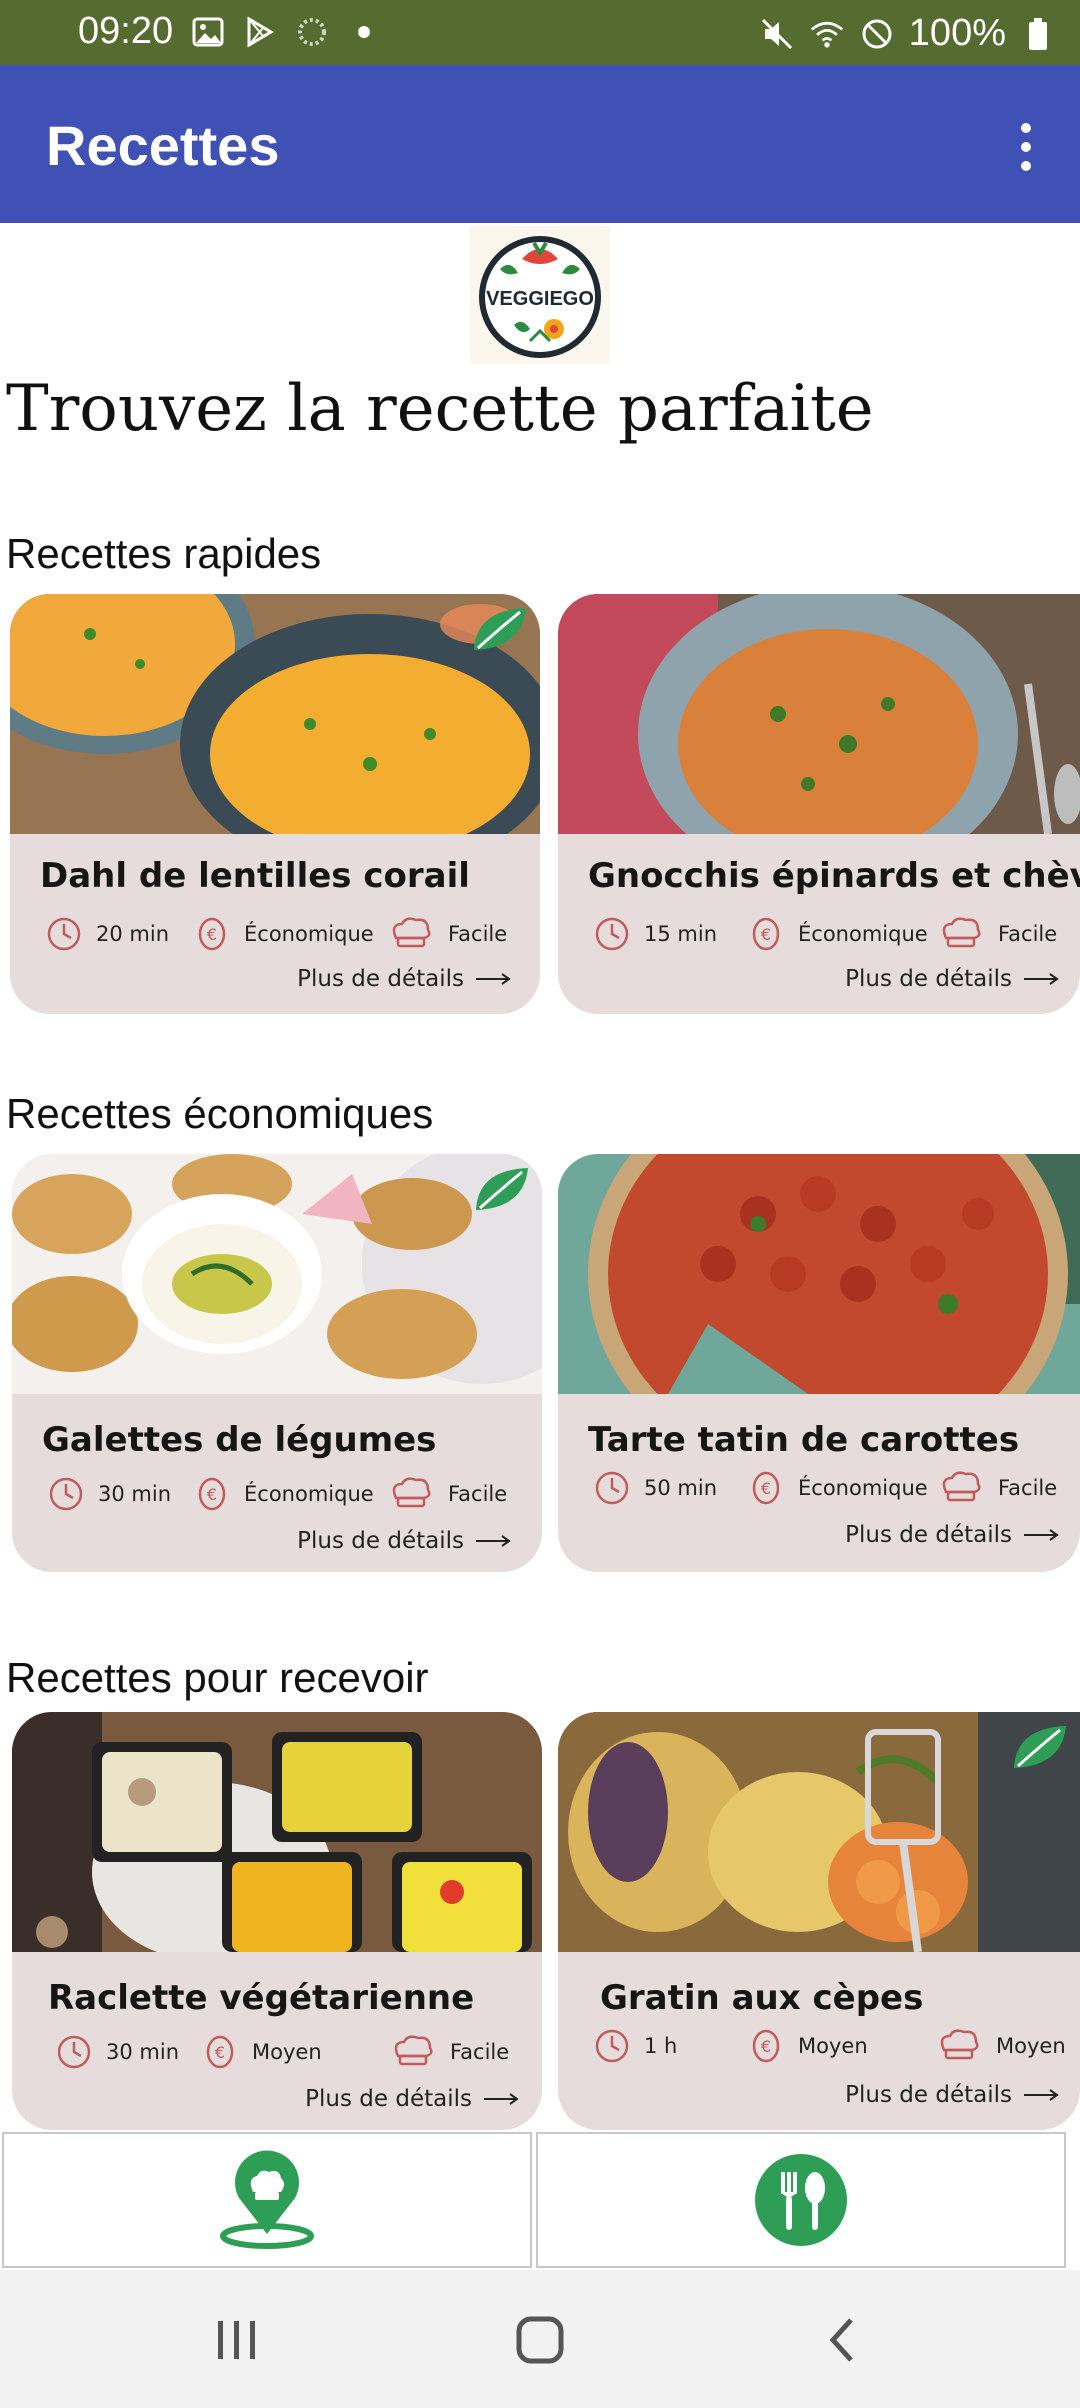 This screenshot has width=1080, height=2408. I want to click on recent-apps-icon, so click(236, 2340).